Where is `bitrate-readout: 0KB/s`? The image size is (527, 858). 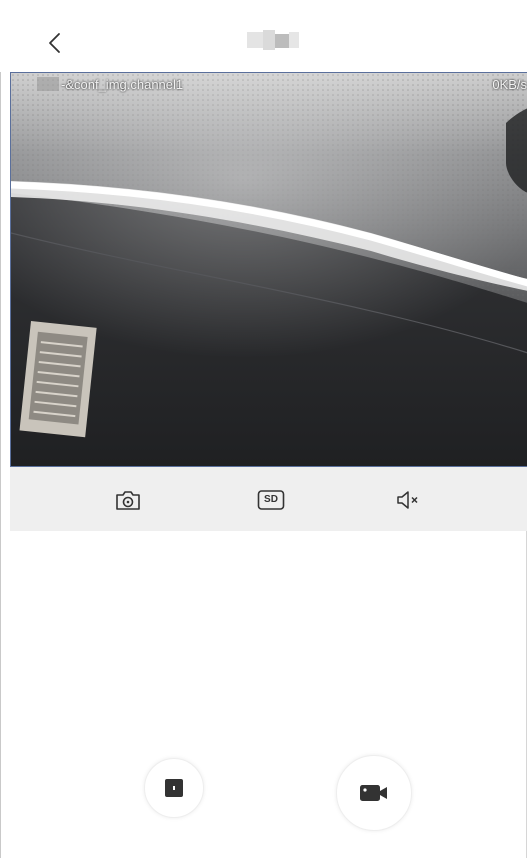 bitrate-readout: 0KB/s is located at coordinates (509, 84).